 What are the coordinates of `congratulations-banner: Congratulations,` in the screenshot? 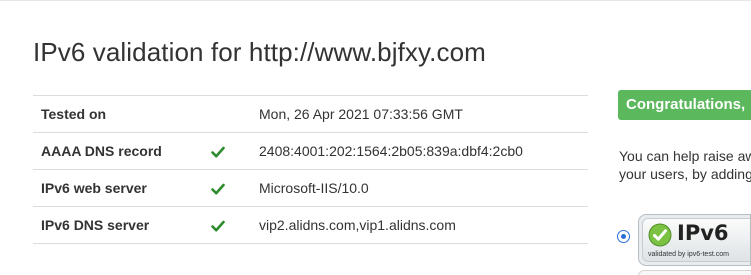 It's located at (684, 105).